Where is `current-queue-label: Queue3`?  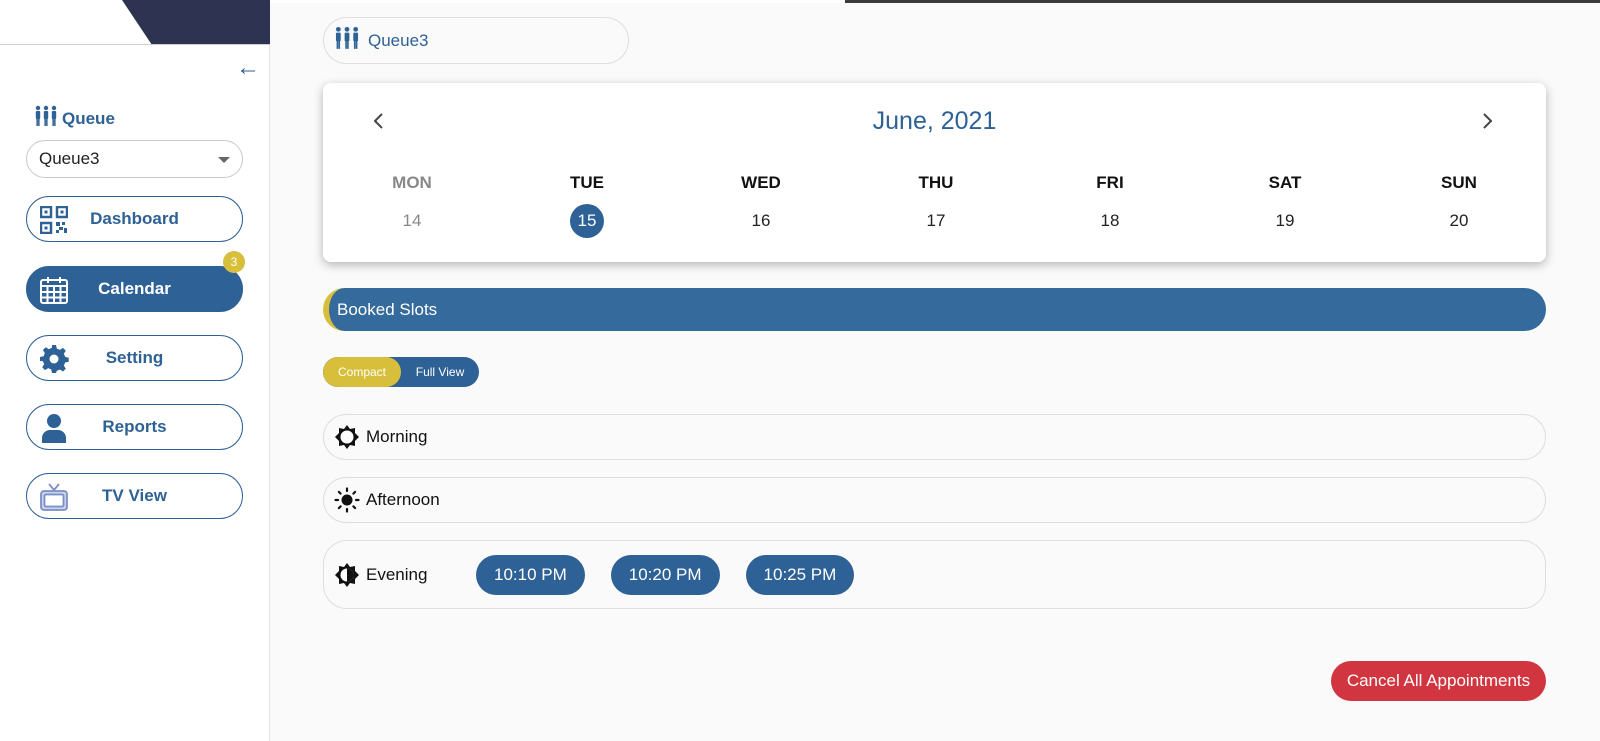 current-queue-label: Queue3 is located at coordinates (398, 40).